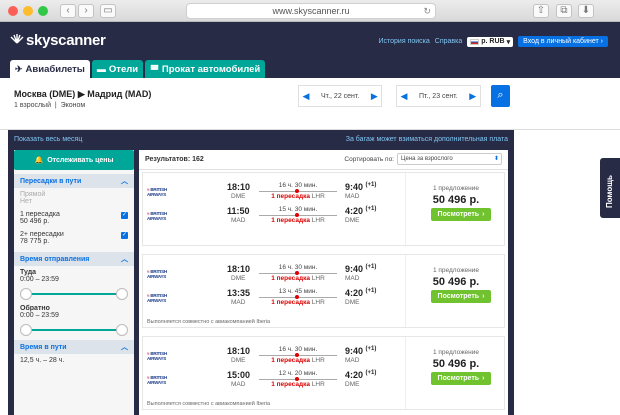 This screenshot has width=620, height=415. Describe the element at coordinates (298, 384) in the screenshot. I see `stops-info: 1 пересадка LHR` at that location.